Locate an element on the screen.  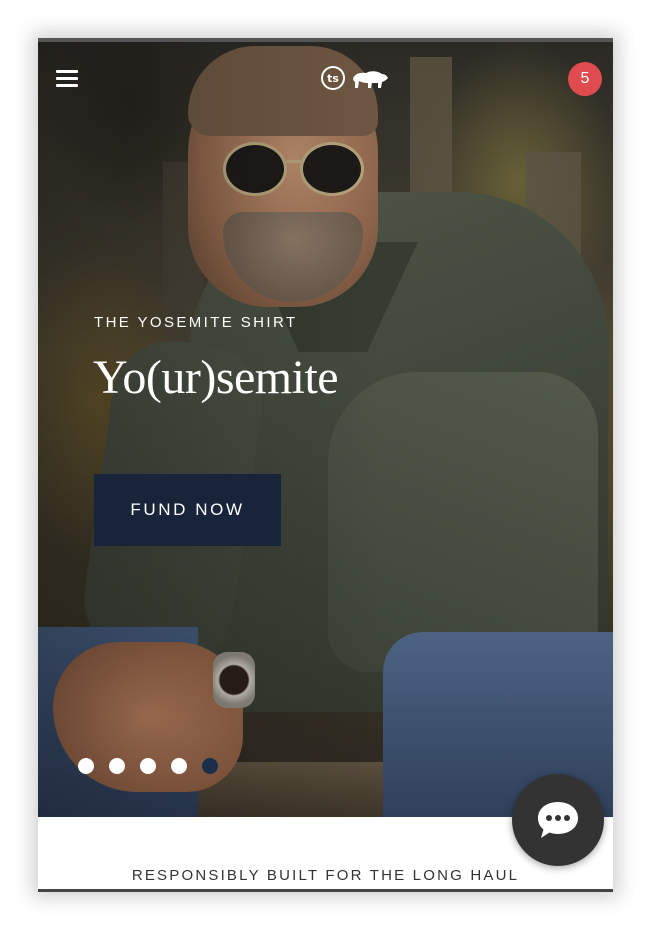
brand-logo: ts is located at coordinates (355, 78).